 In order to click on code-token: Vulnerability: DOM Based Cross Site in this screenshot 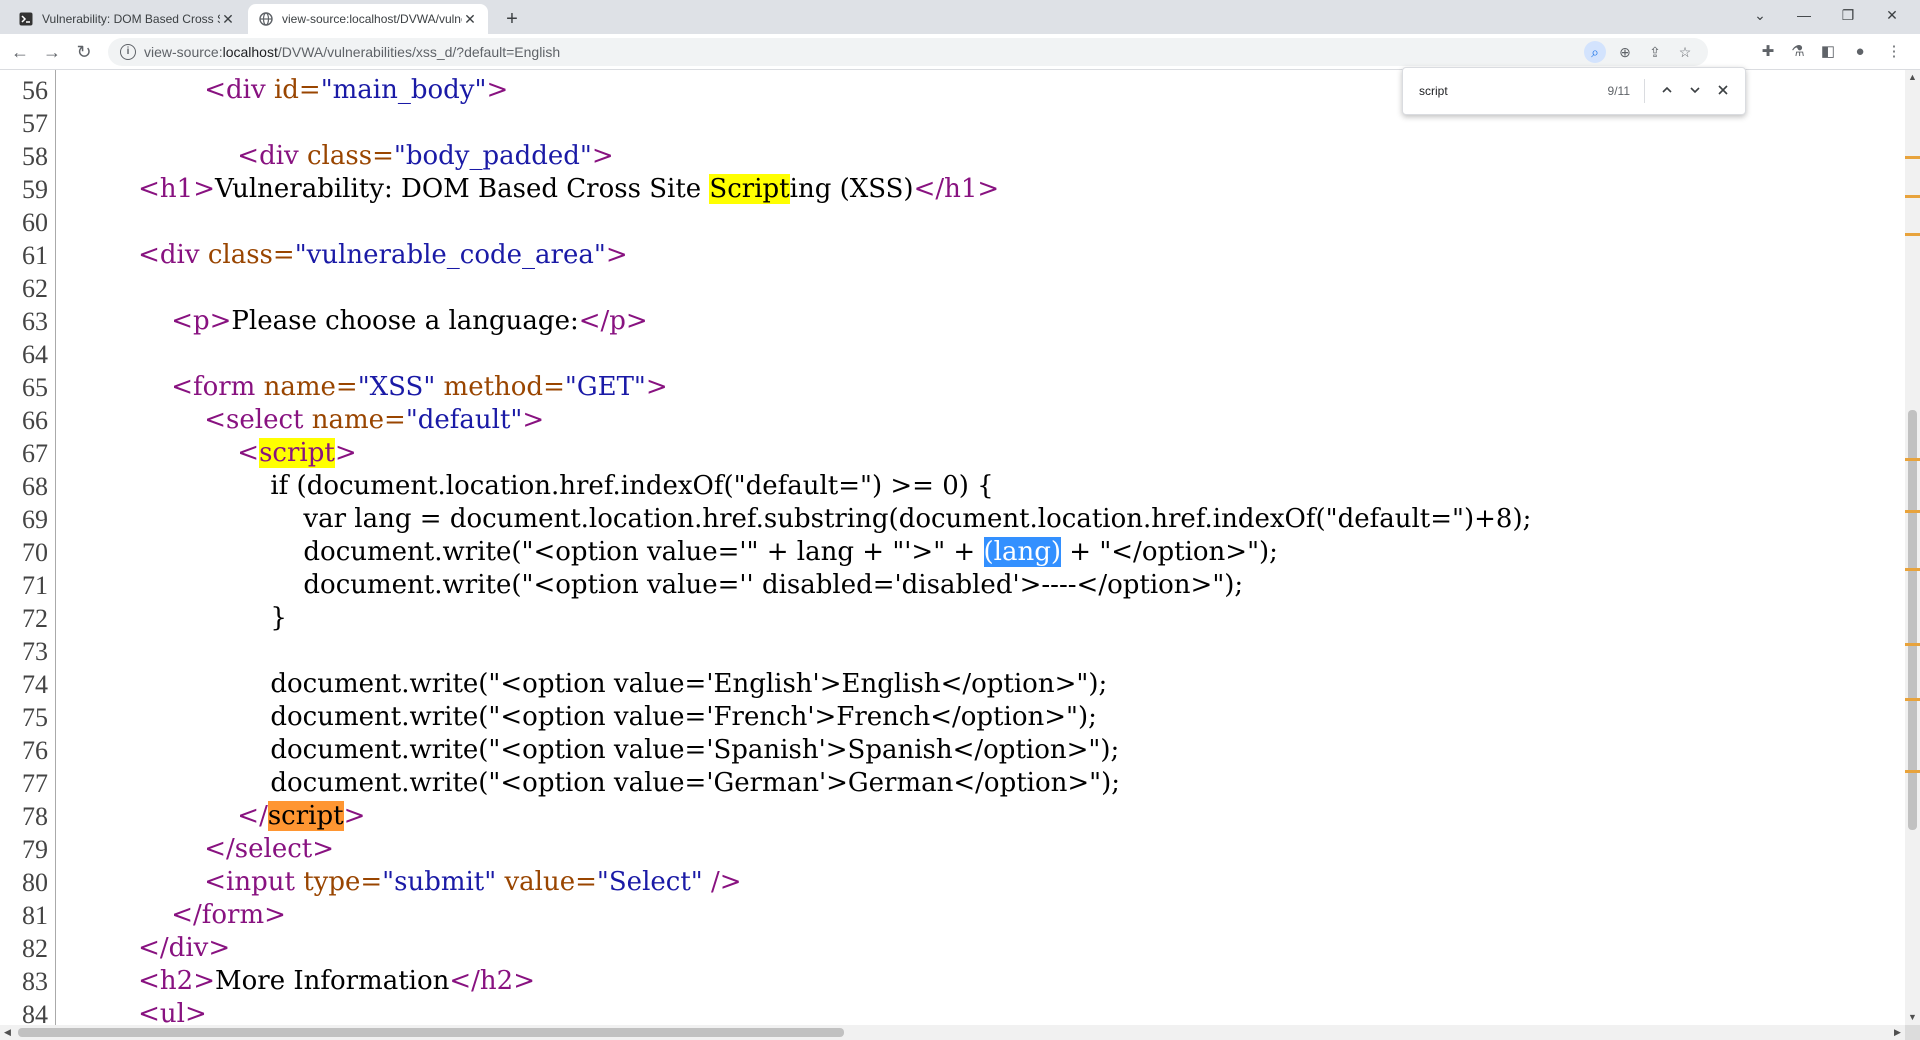, I will do `click(462, 189)`.